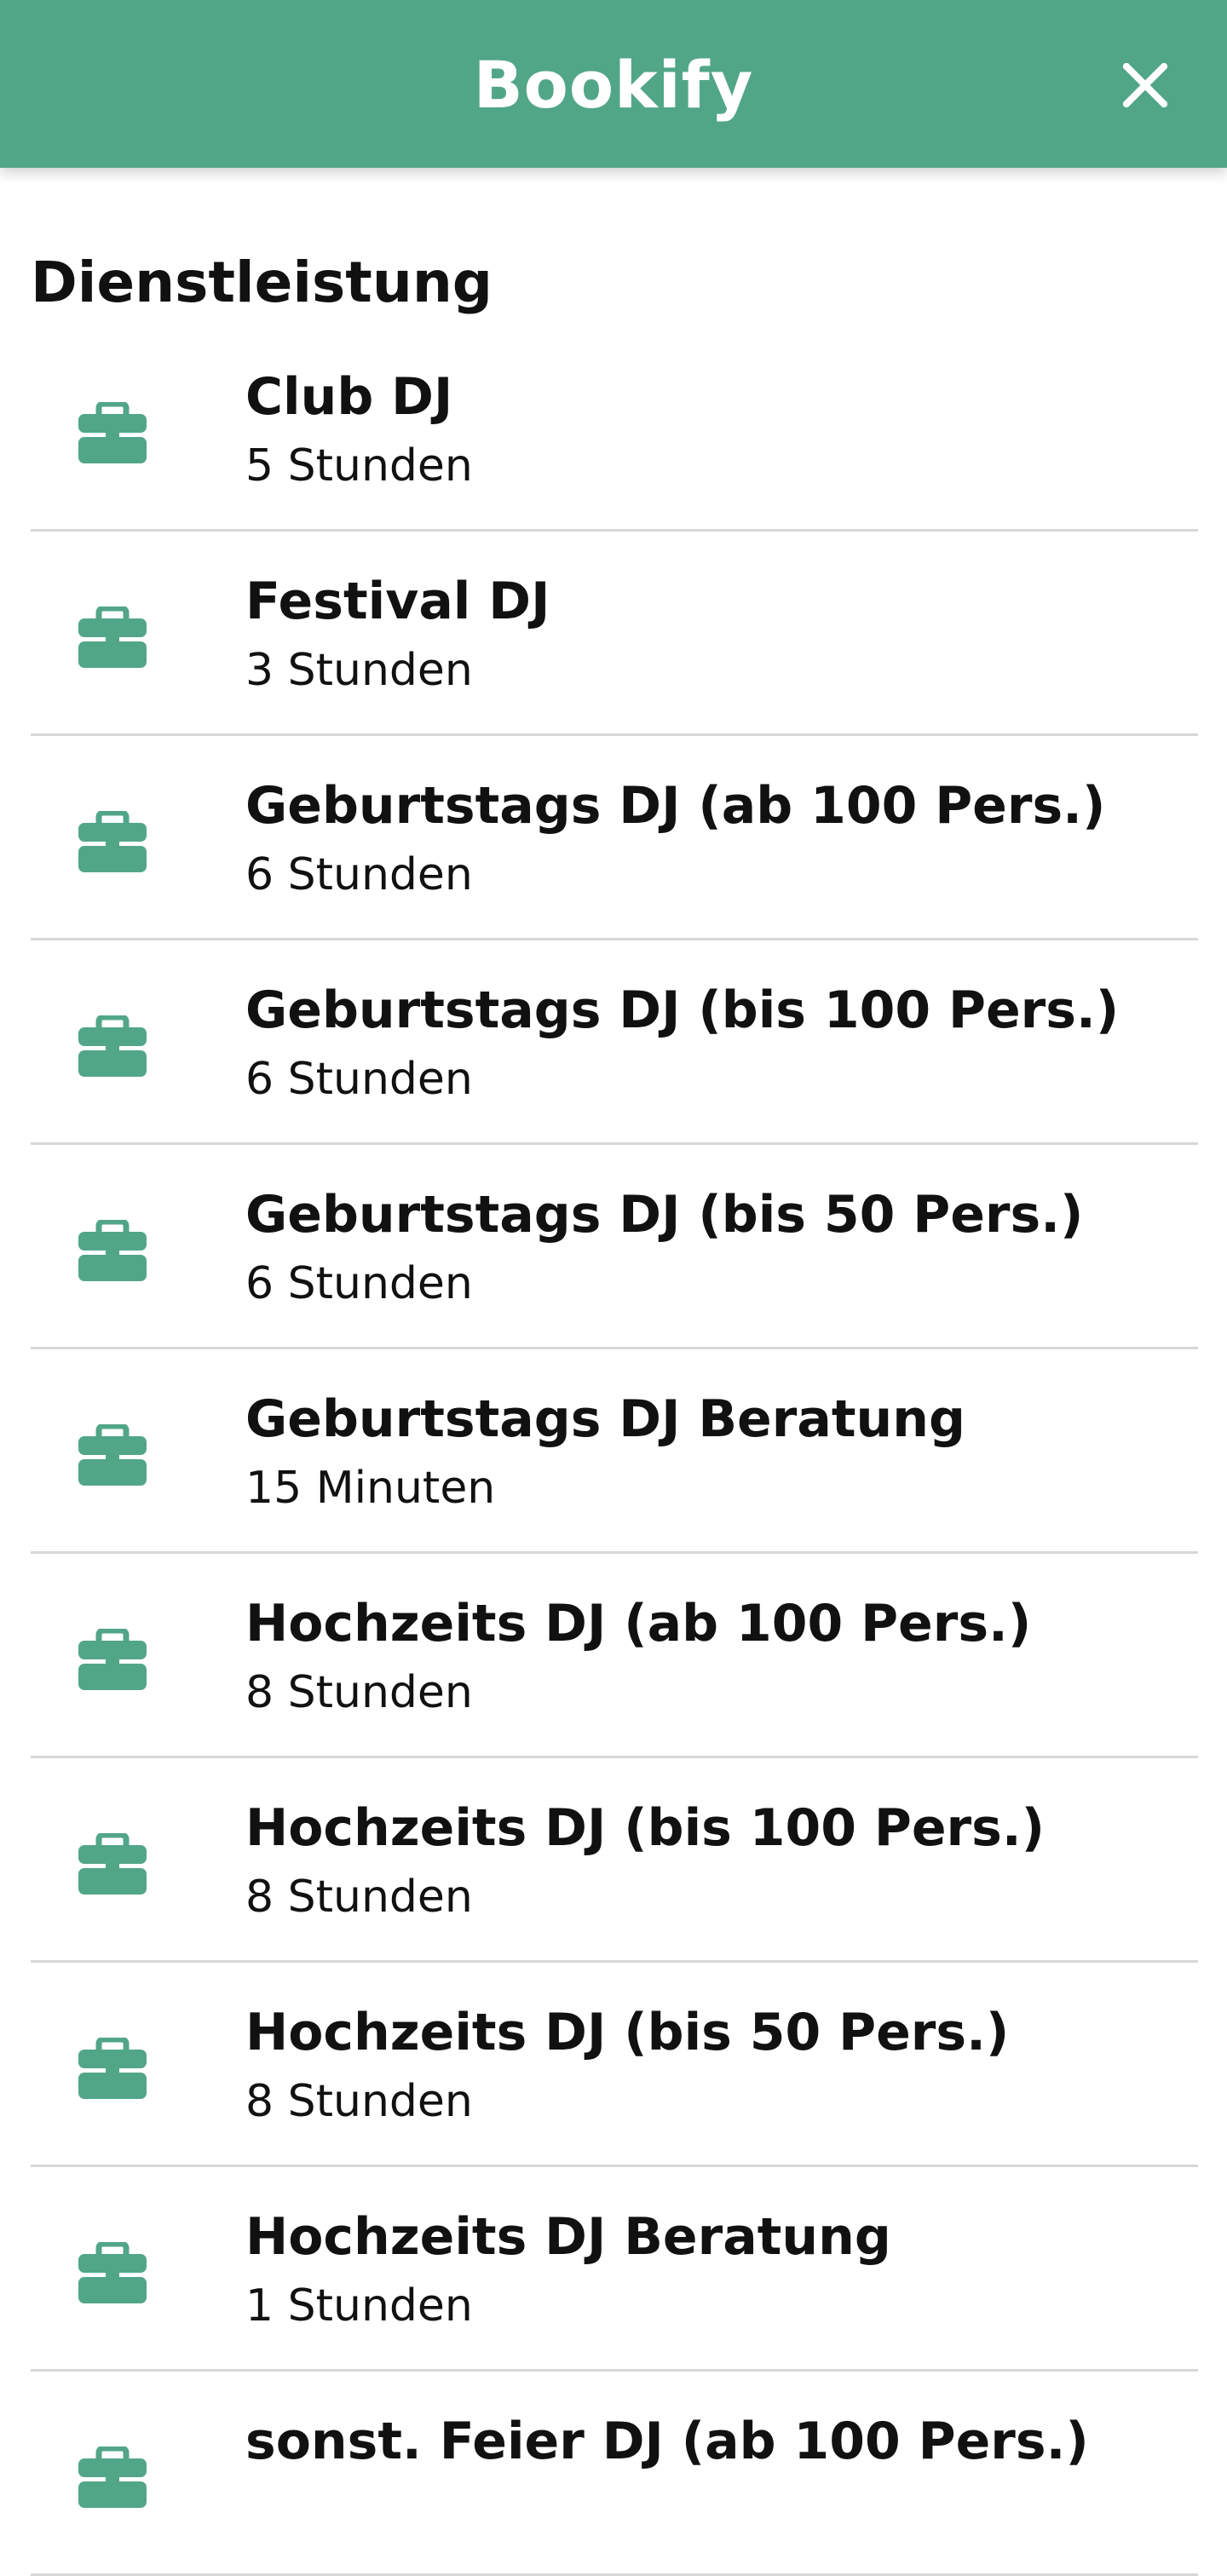 This screenshot has width=1227, height=2576. I want to click on service-name: Festival DJ, so click(397, 602).